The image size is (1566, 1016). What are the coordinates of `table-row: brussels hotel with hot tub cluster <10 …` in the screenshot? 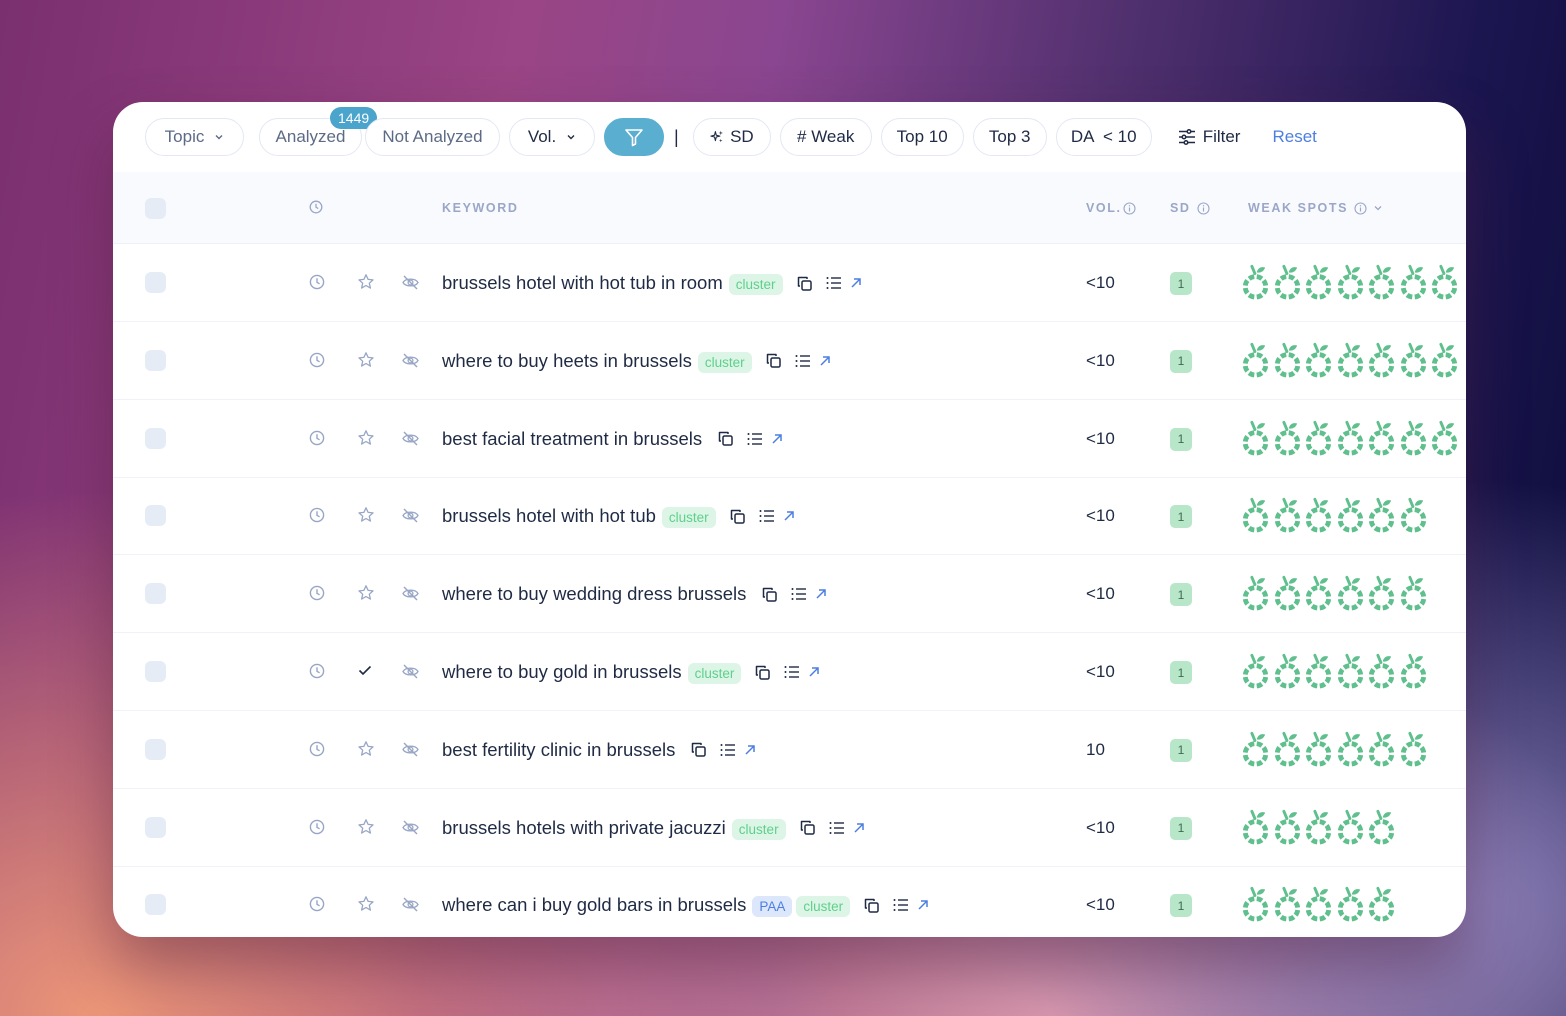 It's located at (789, 516).